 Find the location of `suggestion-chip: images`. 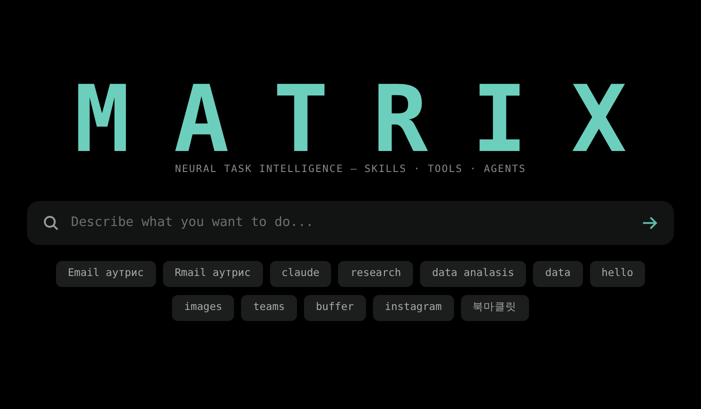

suggestion-chip: images is located at coordinates (203, 308).